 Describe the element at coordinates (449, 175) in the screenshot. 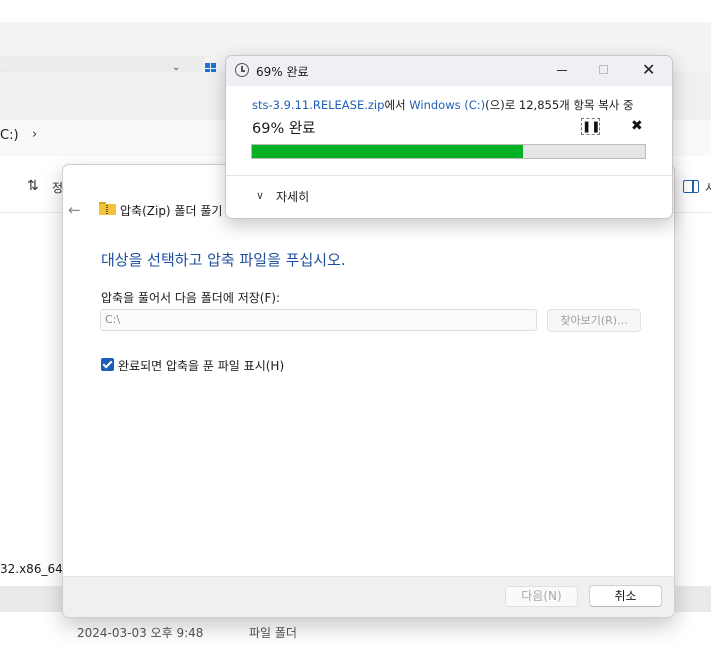

I see `progress-divider` at that location.